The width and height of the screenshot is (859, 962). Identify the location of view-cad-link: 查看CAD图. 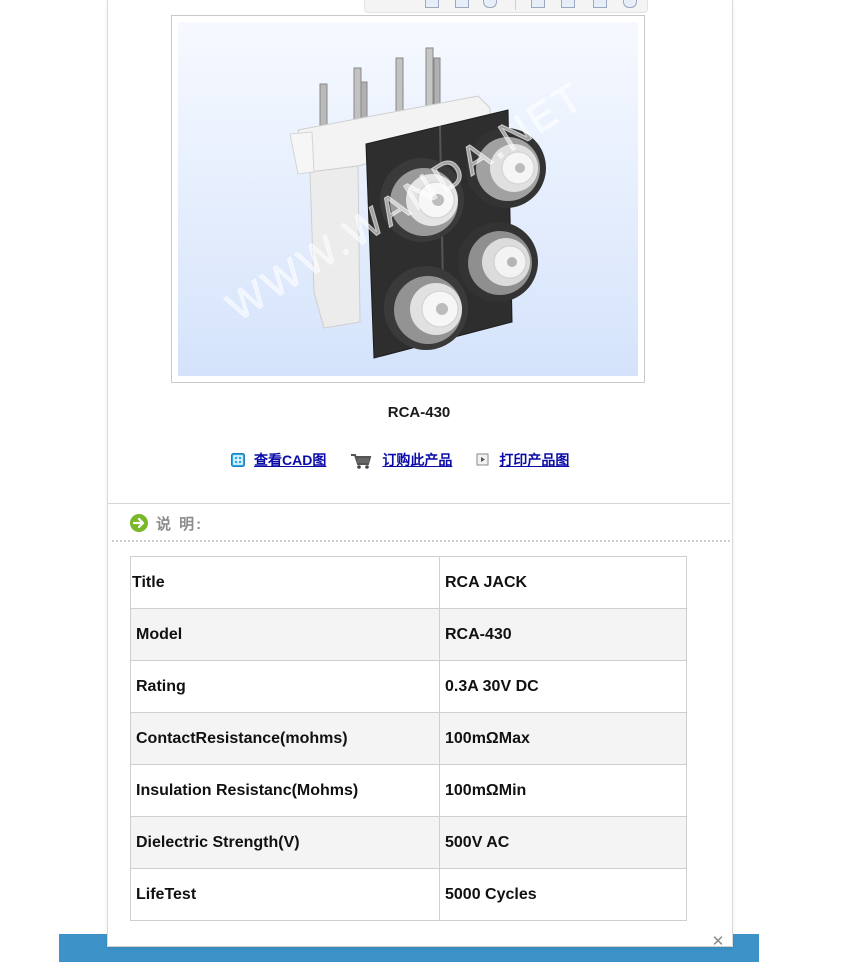
(290, 460).